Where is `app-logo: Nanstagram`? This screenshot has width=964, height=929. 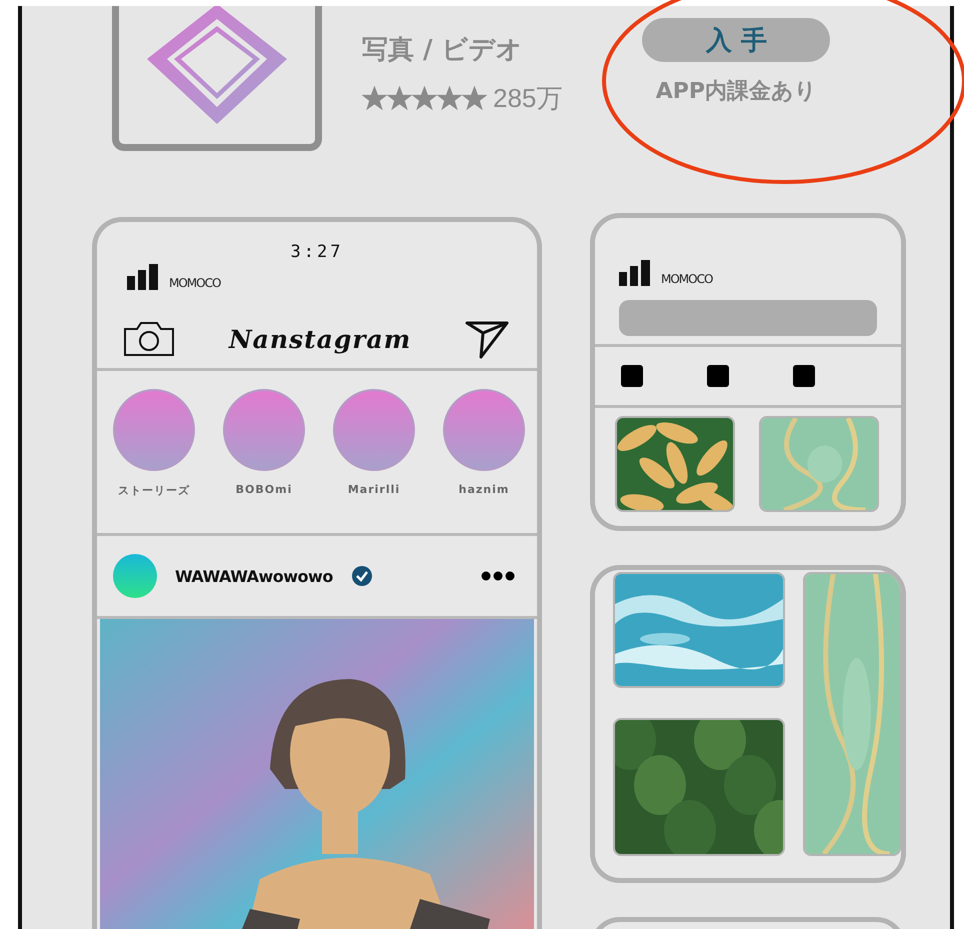
app-logo: Nanstagram is located at coordinates (320, 339).